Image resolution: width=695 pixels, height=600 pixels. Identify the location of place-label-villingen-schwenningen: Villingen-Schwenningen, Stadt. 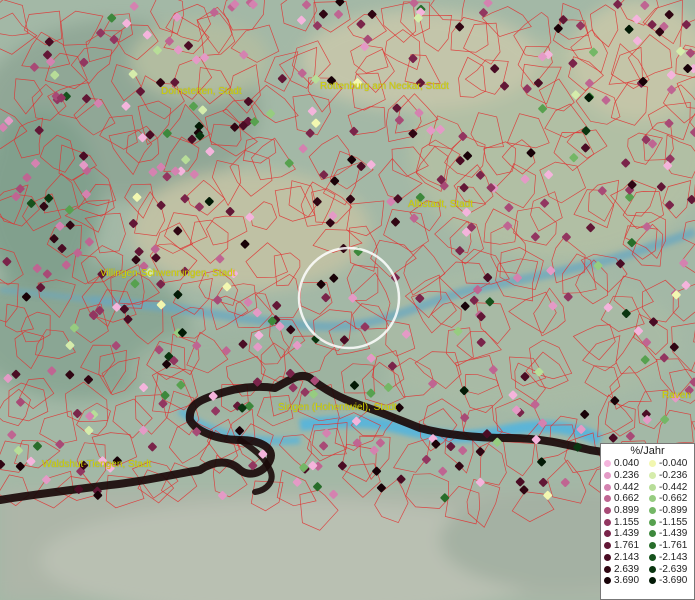
(168, 273).